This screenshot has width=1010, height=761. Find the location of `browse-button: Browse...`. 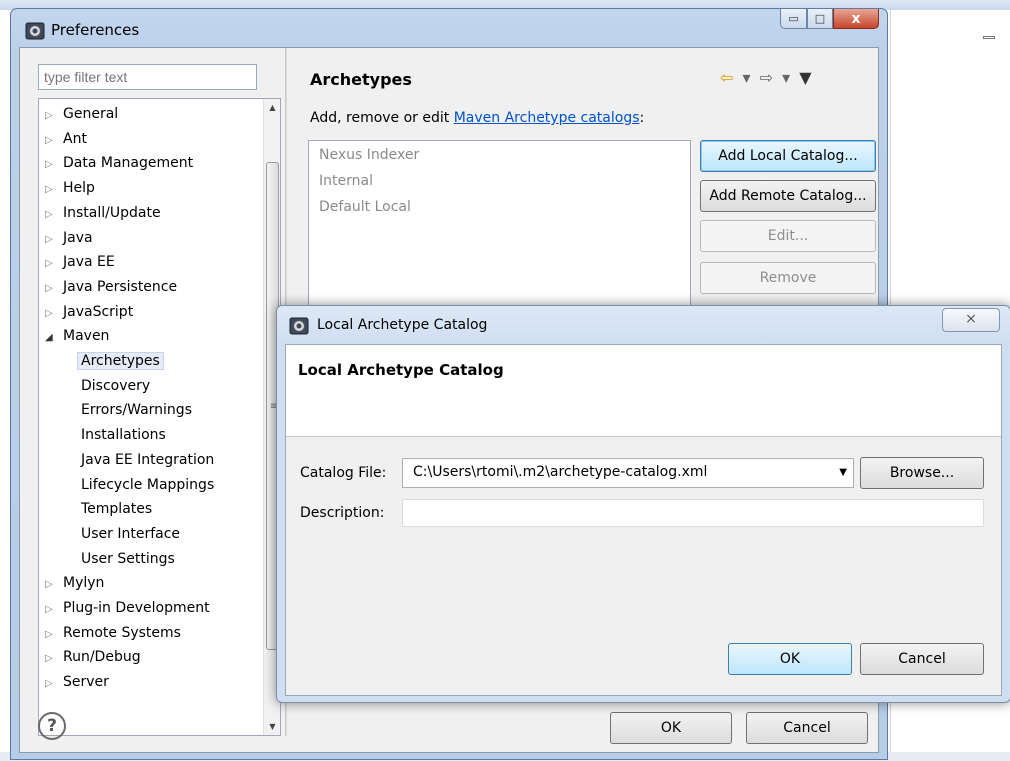

browse-button: Browse... is located at coordinates (922, 473).